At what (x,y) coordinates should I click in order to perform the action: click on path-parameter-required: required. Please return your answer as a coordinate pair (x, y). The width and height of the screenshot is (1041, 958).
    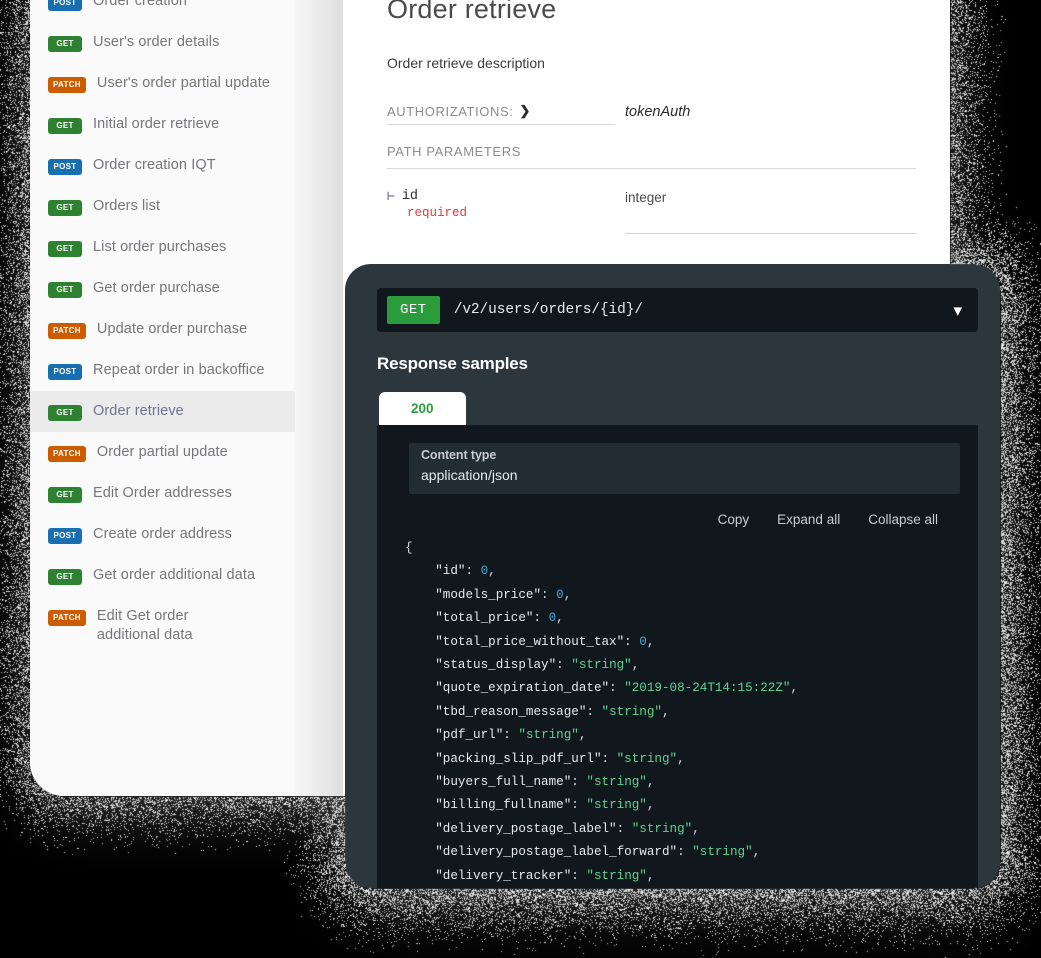
    Looking at the image, I should click on (437, 213).